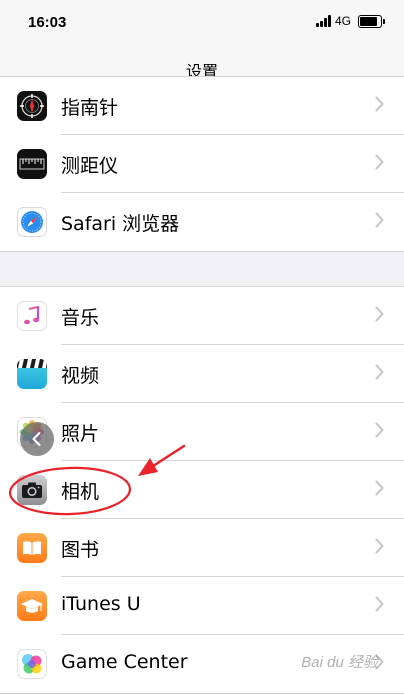  What do you see at coordinates (101, 604) in the screenshot?
I see `settings-row-label: iTunes U` at bounding box center [101, 604].